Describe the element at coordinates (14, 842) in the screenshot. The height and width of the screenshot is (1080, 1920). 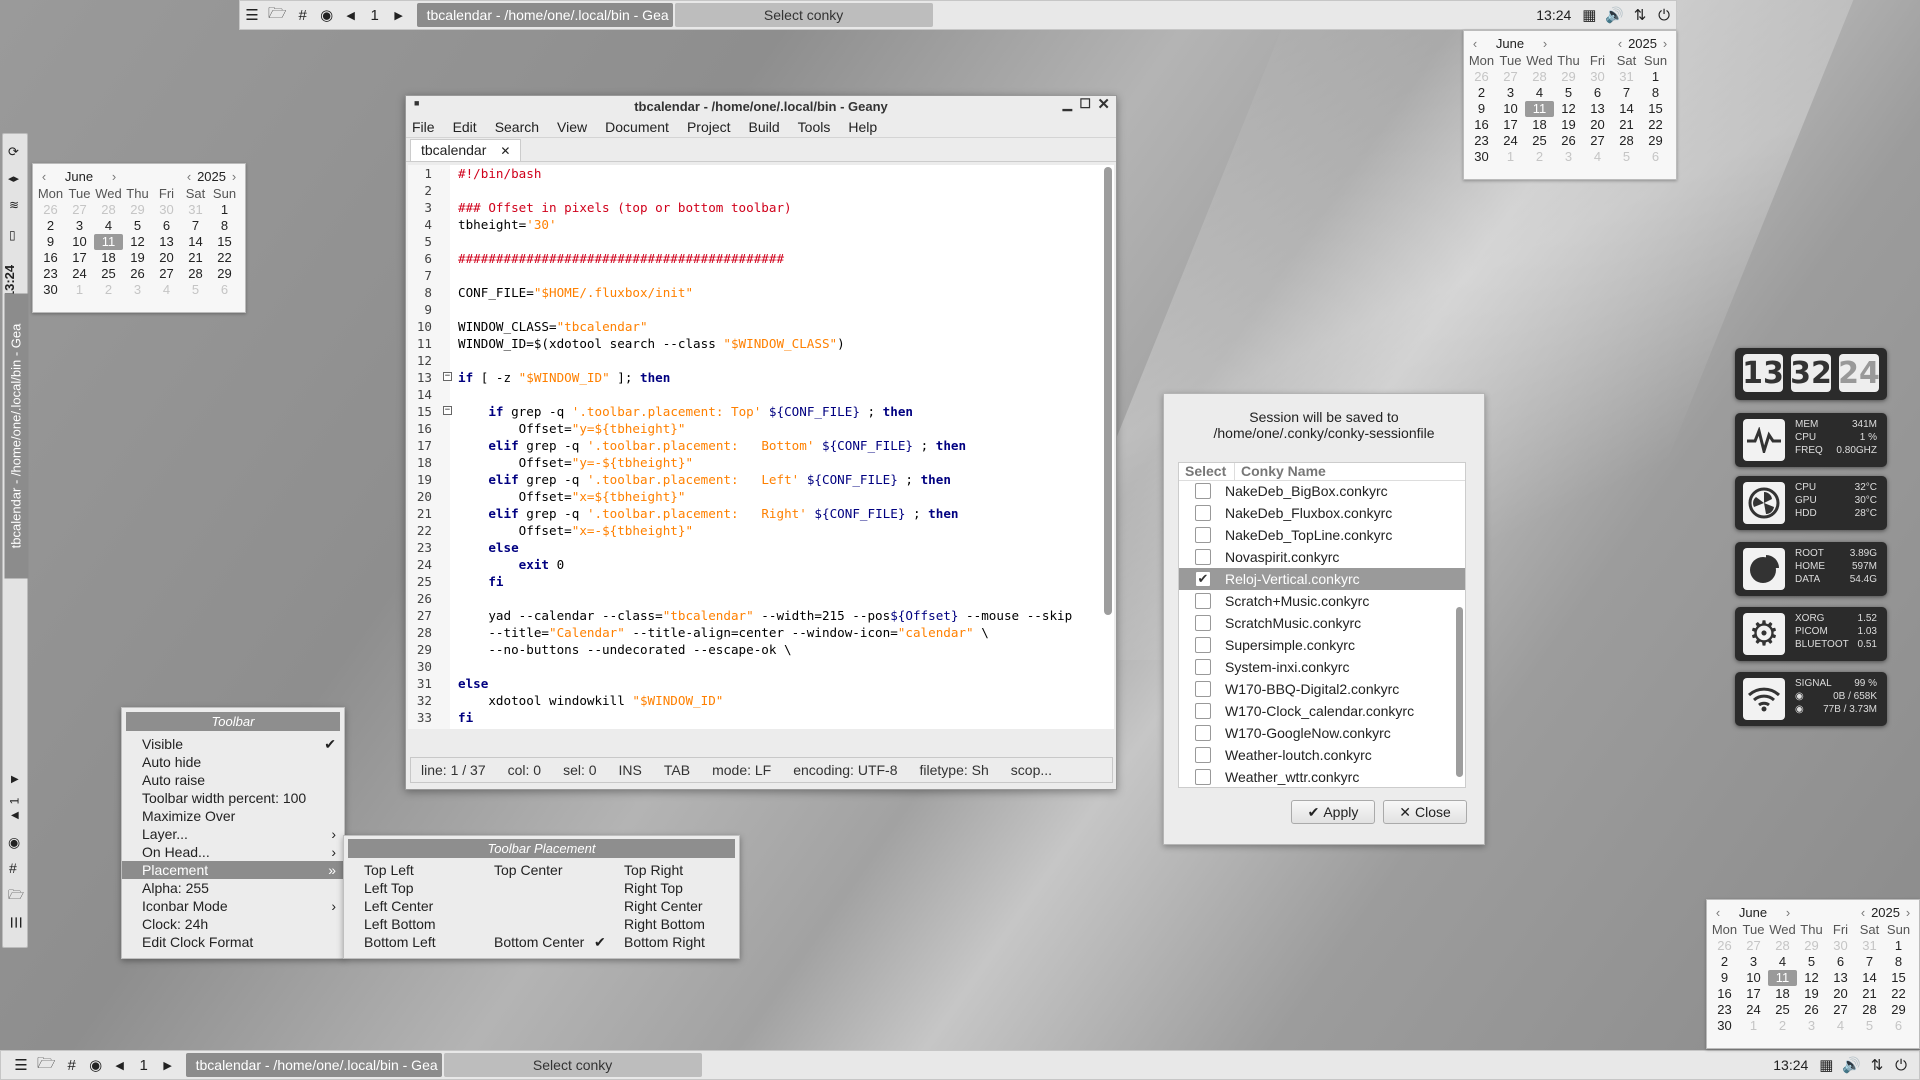
I see `globe-icon: ◉` at that location.